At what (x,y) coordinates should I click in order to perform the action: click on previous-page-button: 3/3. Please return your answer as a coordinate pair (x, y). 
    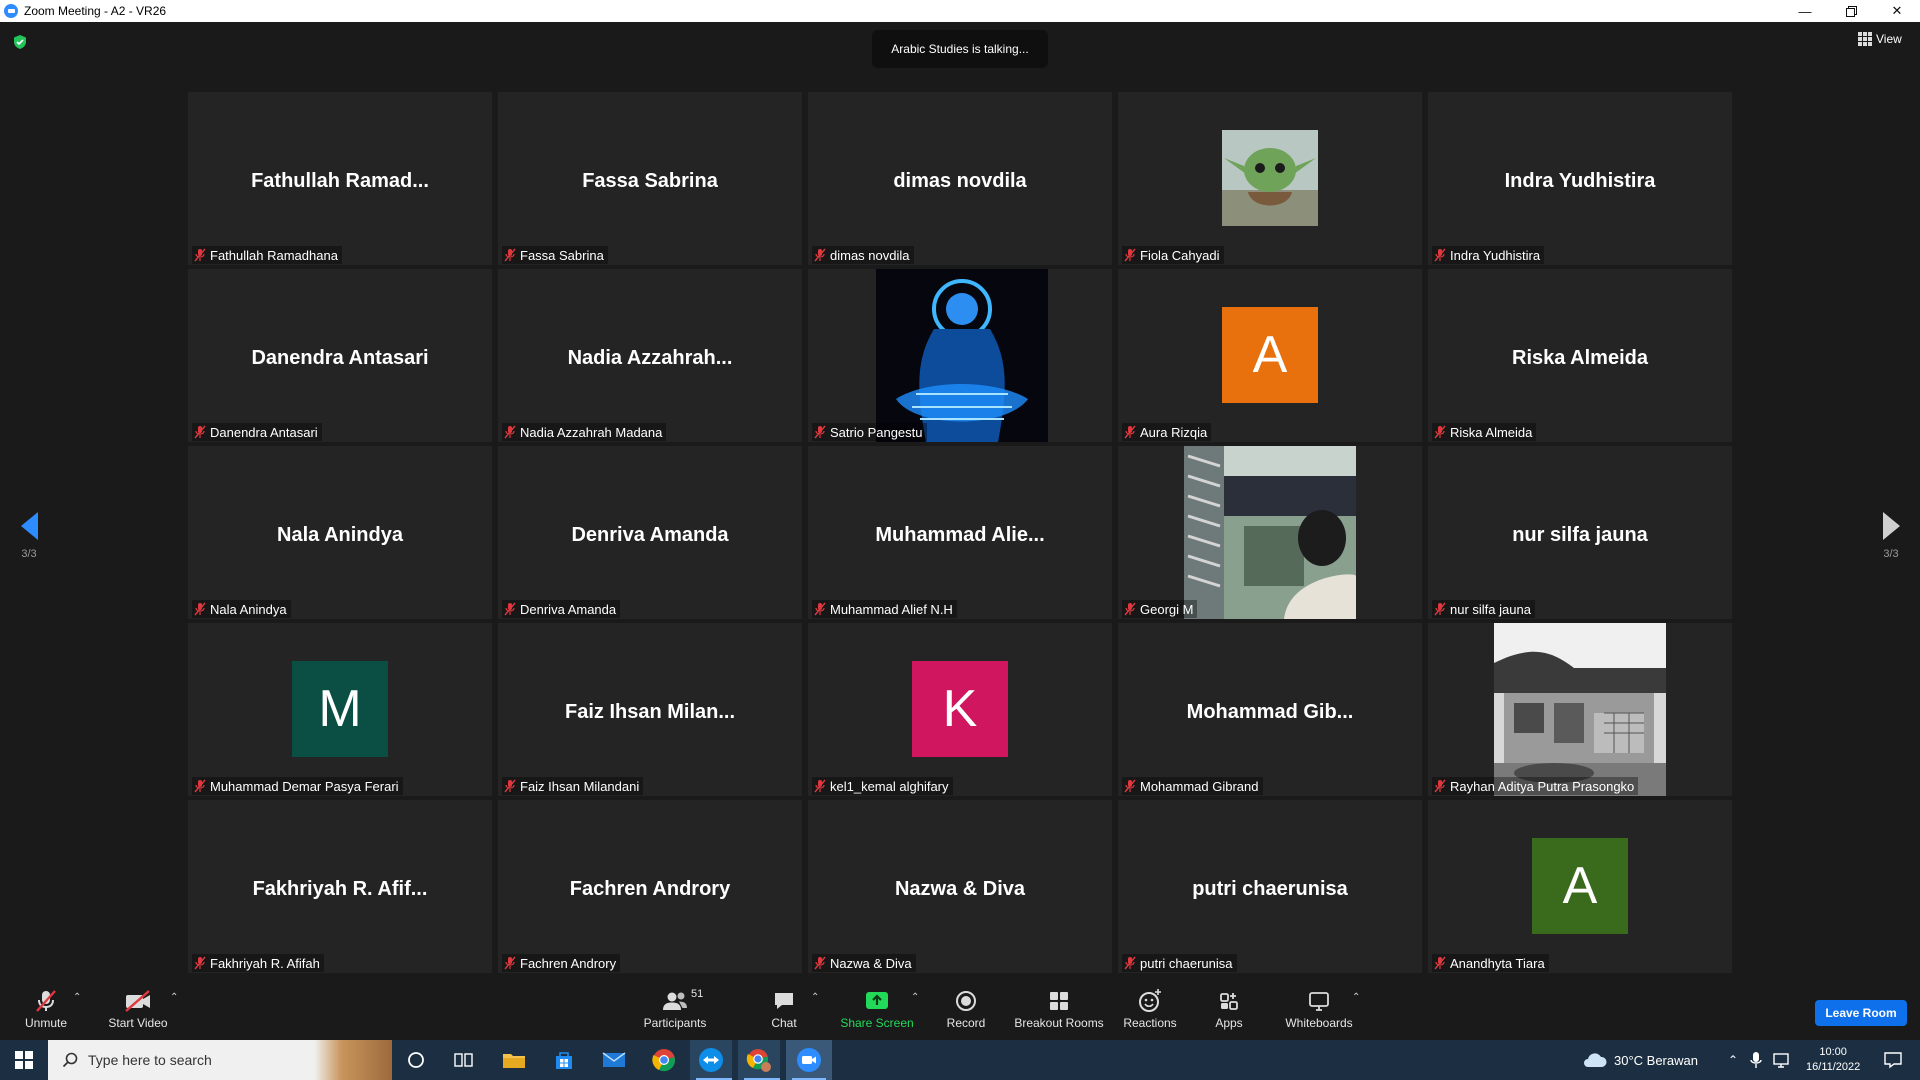
    Looking at the image, I should click on (29, 536).